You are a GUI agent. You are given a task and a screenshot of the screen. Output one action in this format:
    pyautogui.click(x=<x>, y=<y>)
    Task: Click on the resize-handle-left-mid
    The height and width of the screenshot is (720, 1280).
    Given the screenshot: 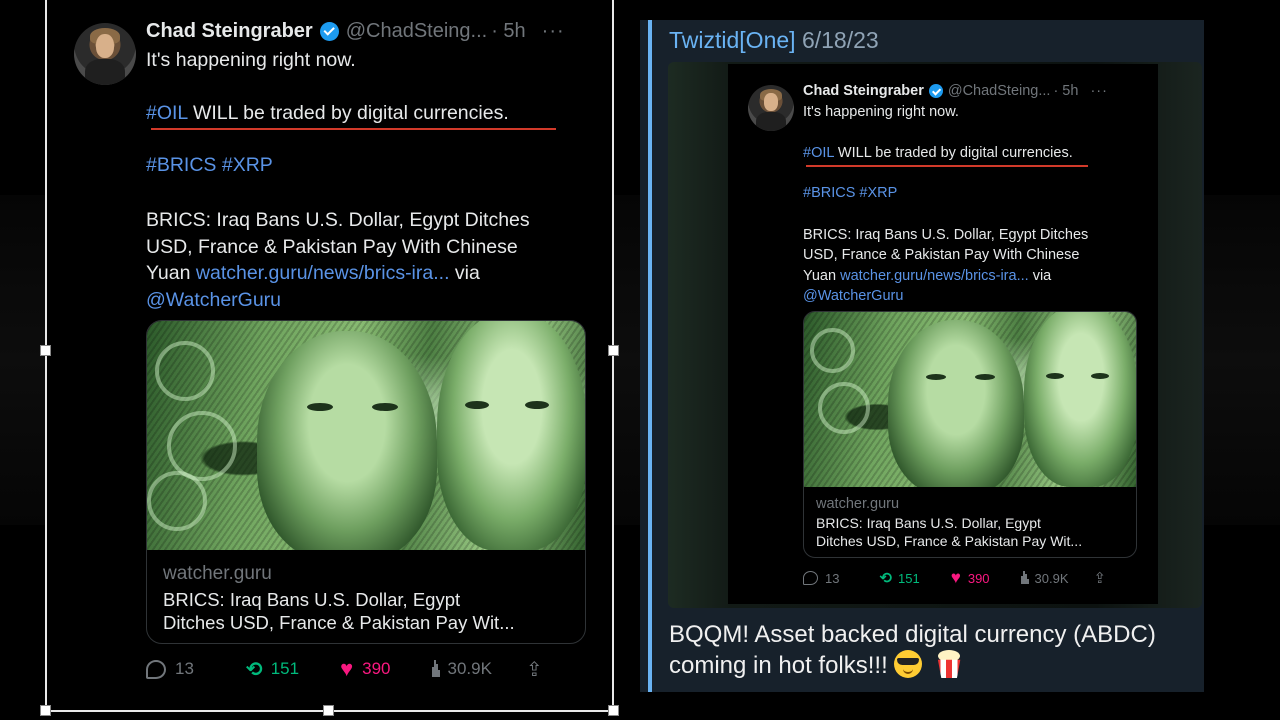 What is the action you would take?
    pyautogui.click(x=45, y=350)
    